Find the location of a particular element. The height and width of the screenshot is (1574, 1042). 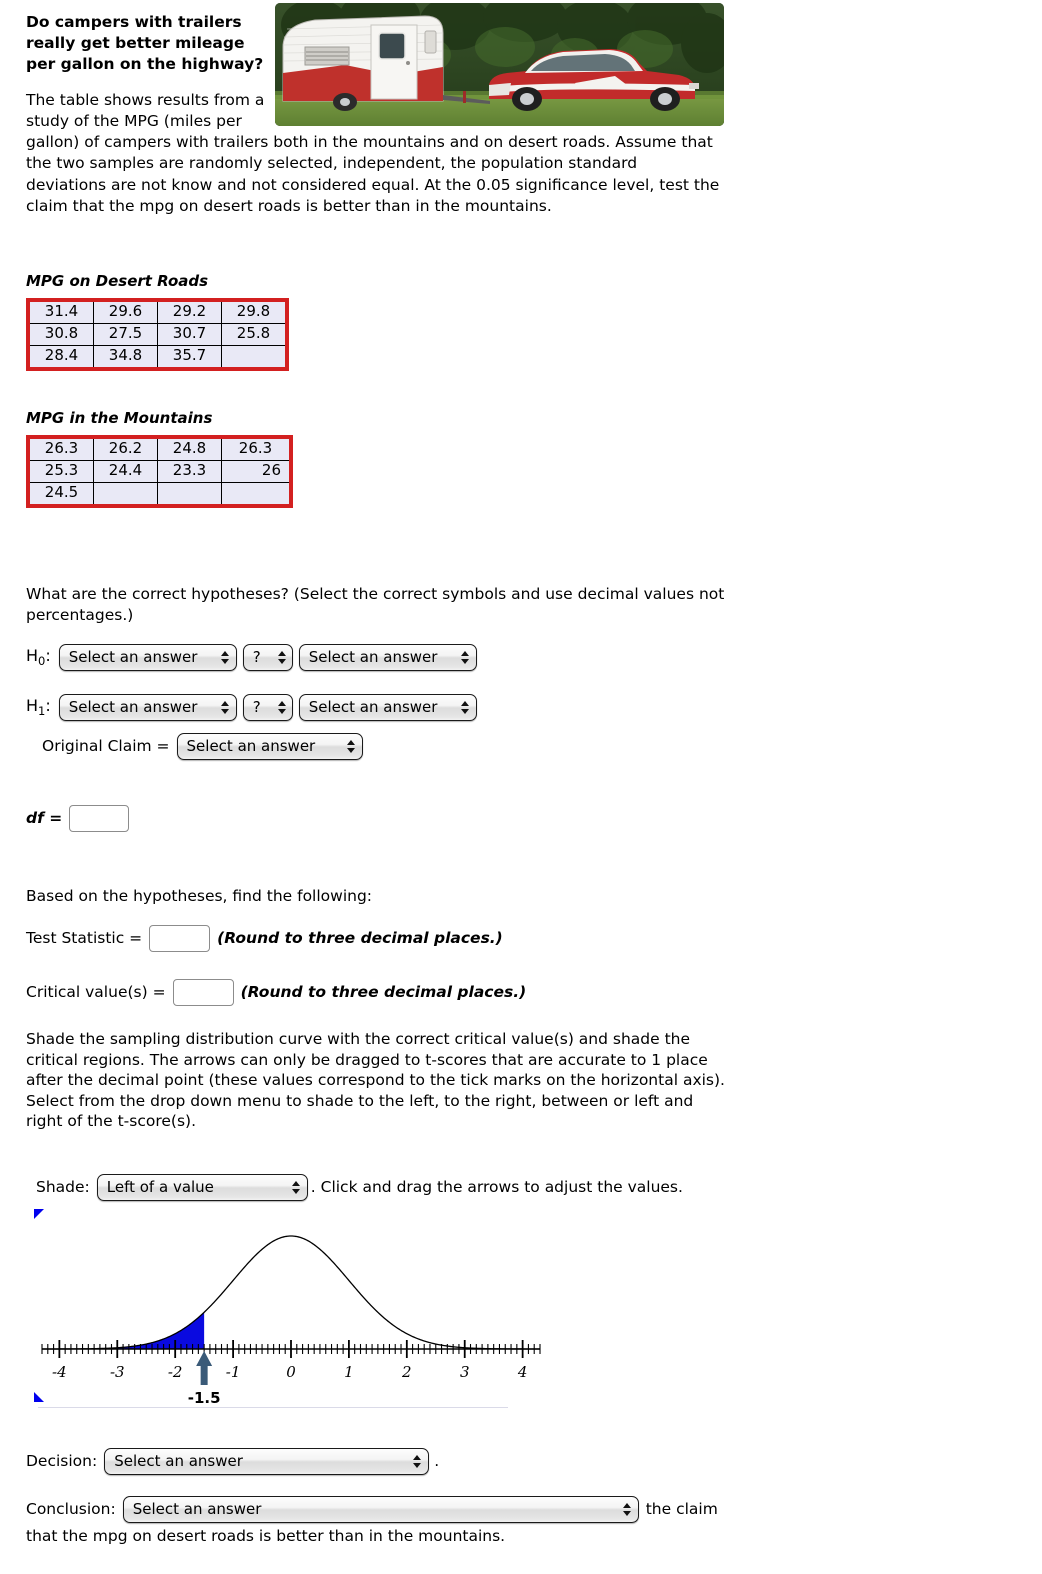

svg-text: 0 is located at coordinates (291, 1372).